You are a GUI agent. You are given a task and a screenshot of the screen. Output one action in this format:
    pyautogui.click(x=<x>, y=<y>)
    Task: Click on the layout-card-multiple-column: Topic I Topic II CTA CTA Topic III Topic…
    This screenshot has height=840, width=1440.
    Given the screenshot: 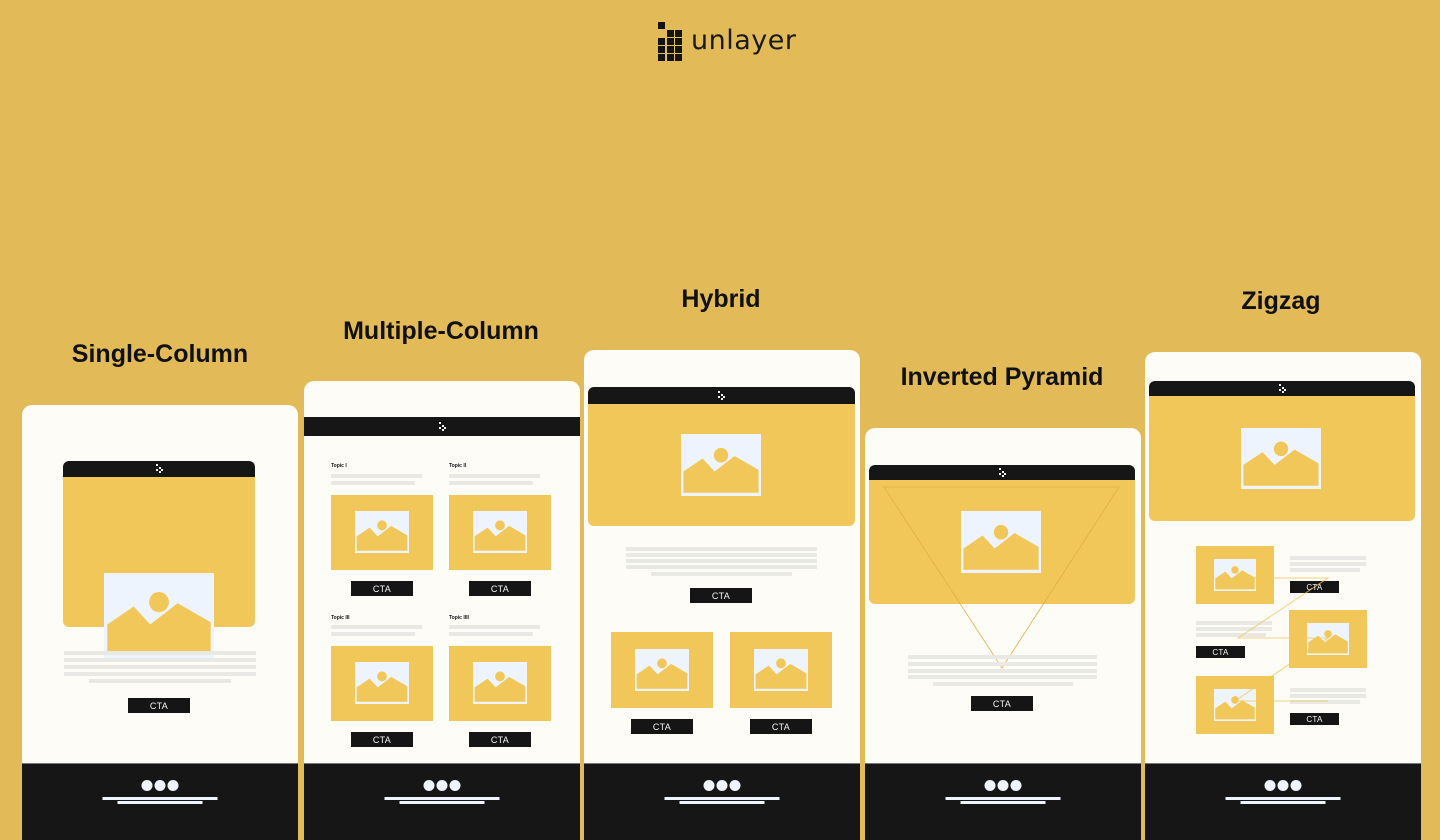 What is the action you would take?
    pyautogui.click(x=442, y=610)
    